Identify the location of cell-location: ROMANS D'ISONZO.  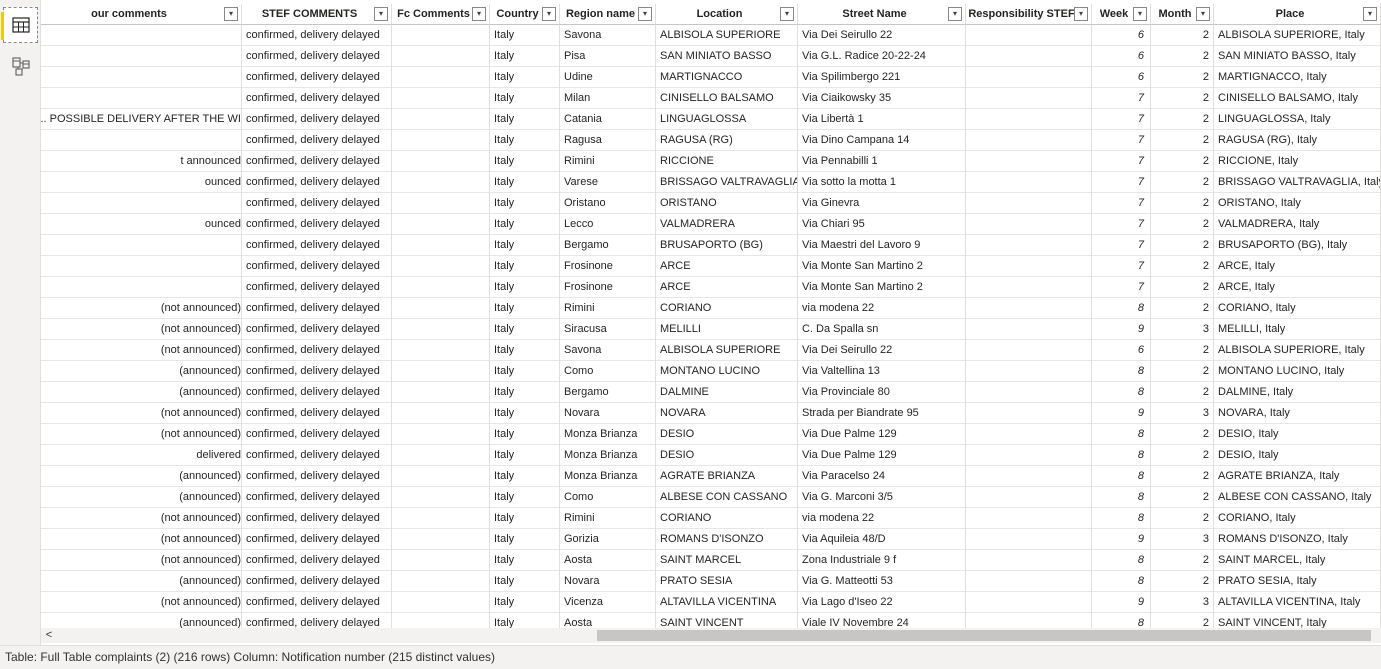
(727, 539).